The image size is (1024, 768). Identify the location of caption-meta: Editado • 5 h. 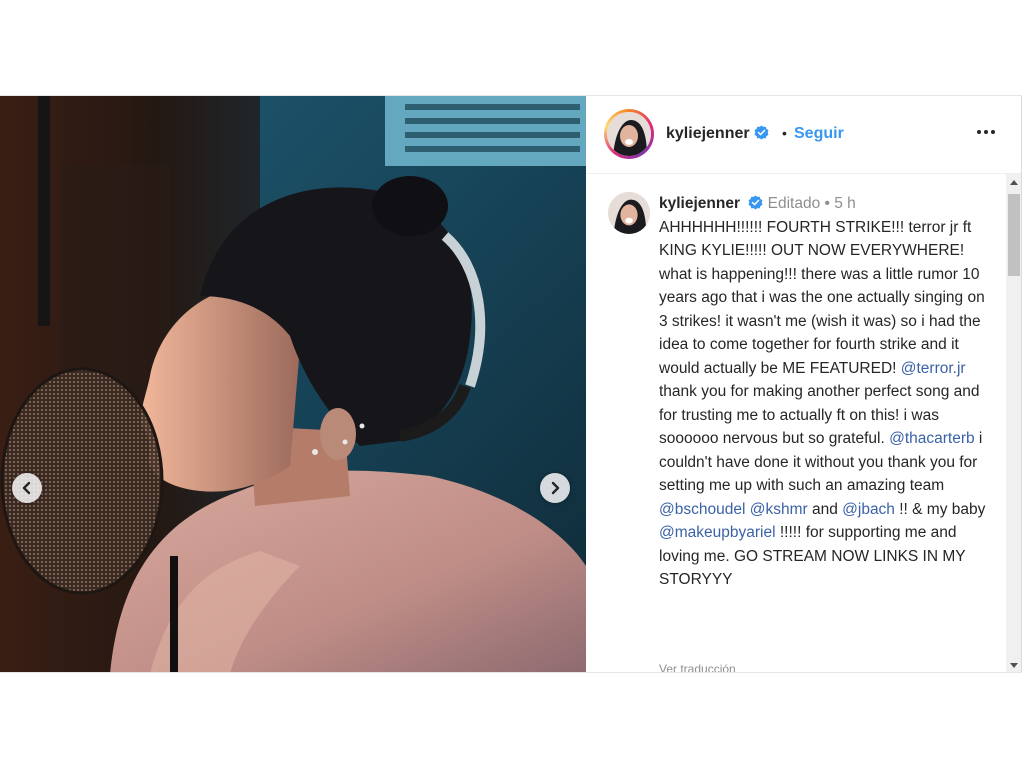
(811, 203).